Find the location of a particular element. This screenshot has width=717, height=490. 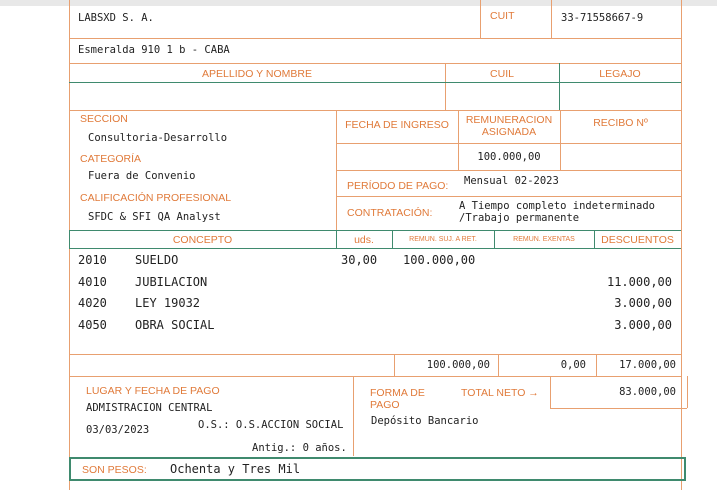

son-pesos-label: SON PESOS: is located at coordinates (114, 470).